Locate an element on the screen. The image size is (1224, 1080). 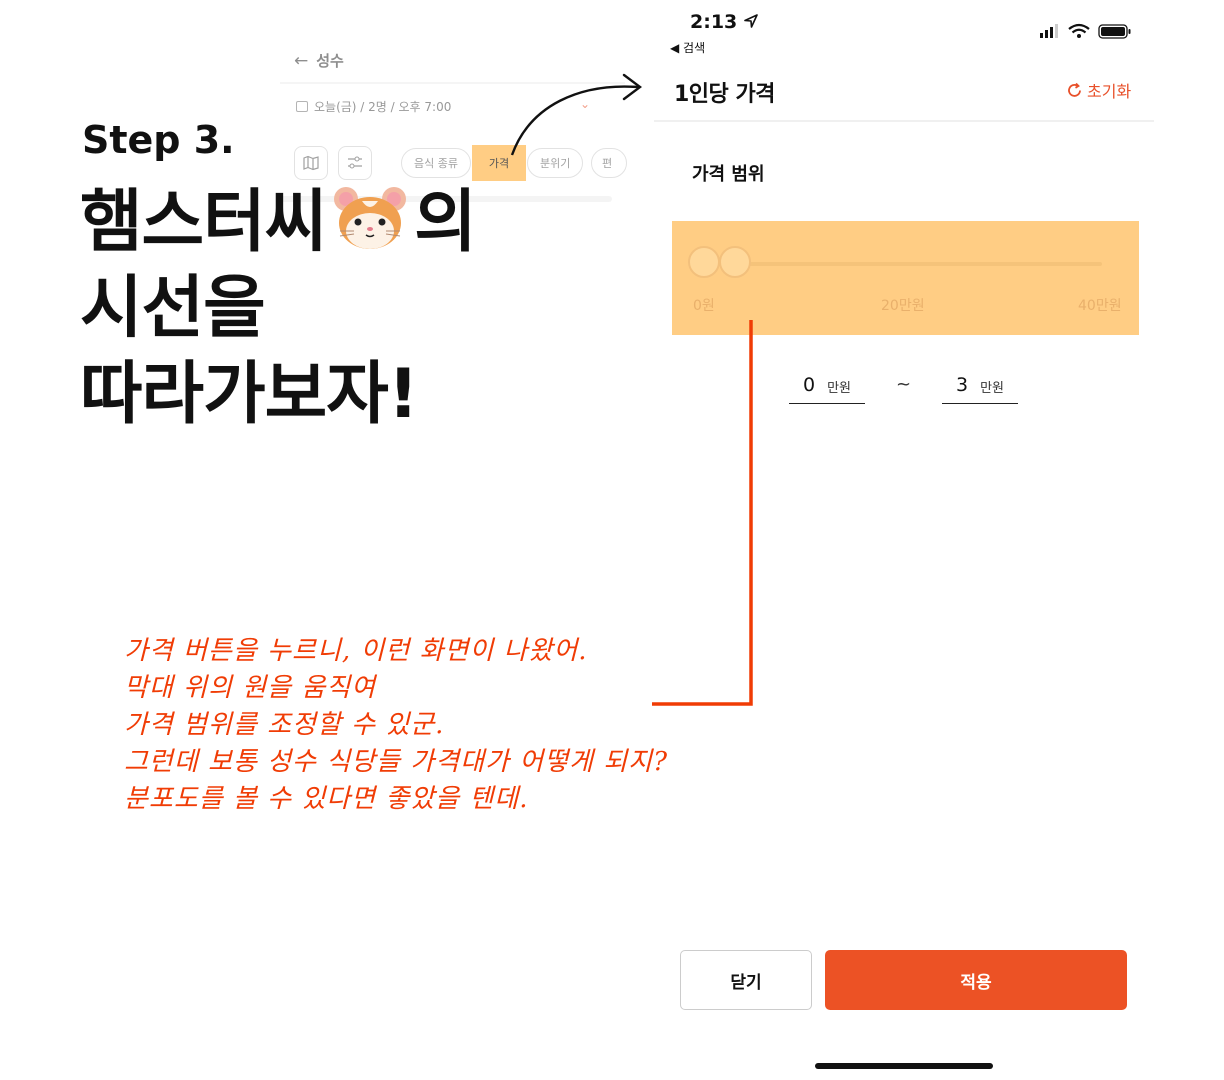
filter-sliders-icon is located at coordinates (355, 163).